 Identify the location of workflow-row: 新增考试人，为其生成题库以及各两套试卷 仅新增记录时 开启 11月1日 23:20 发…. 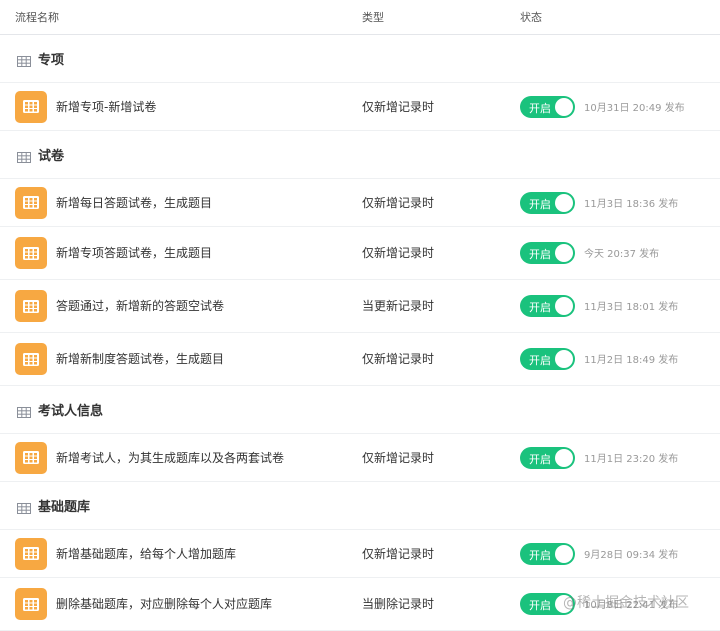
(360, 458).